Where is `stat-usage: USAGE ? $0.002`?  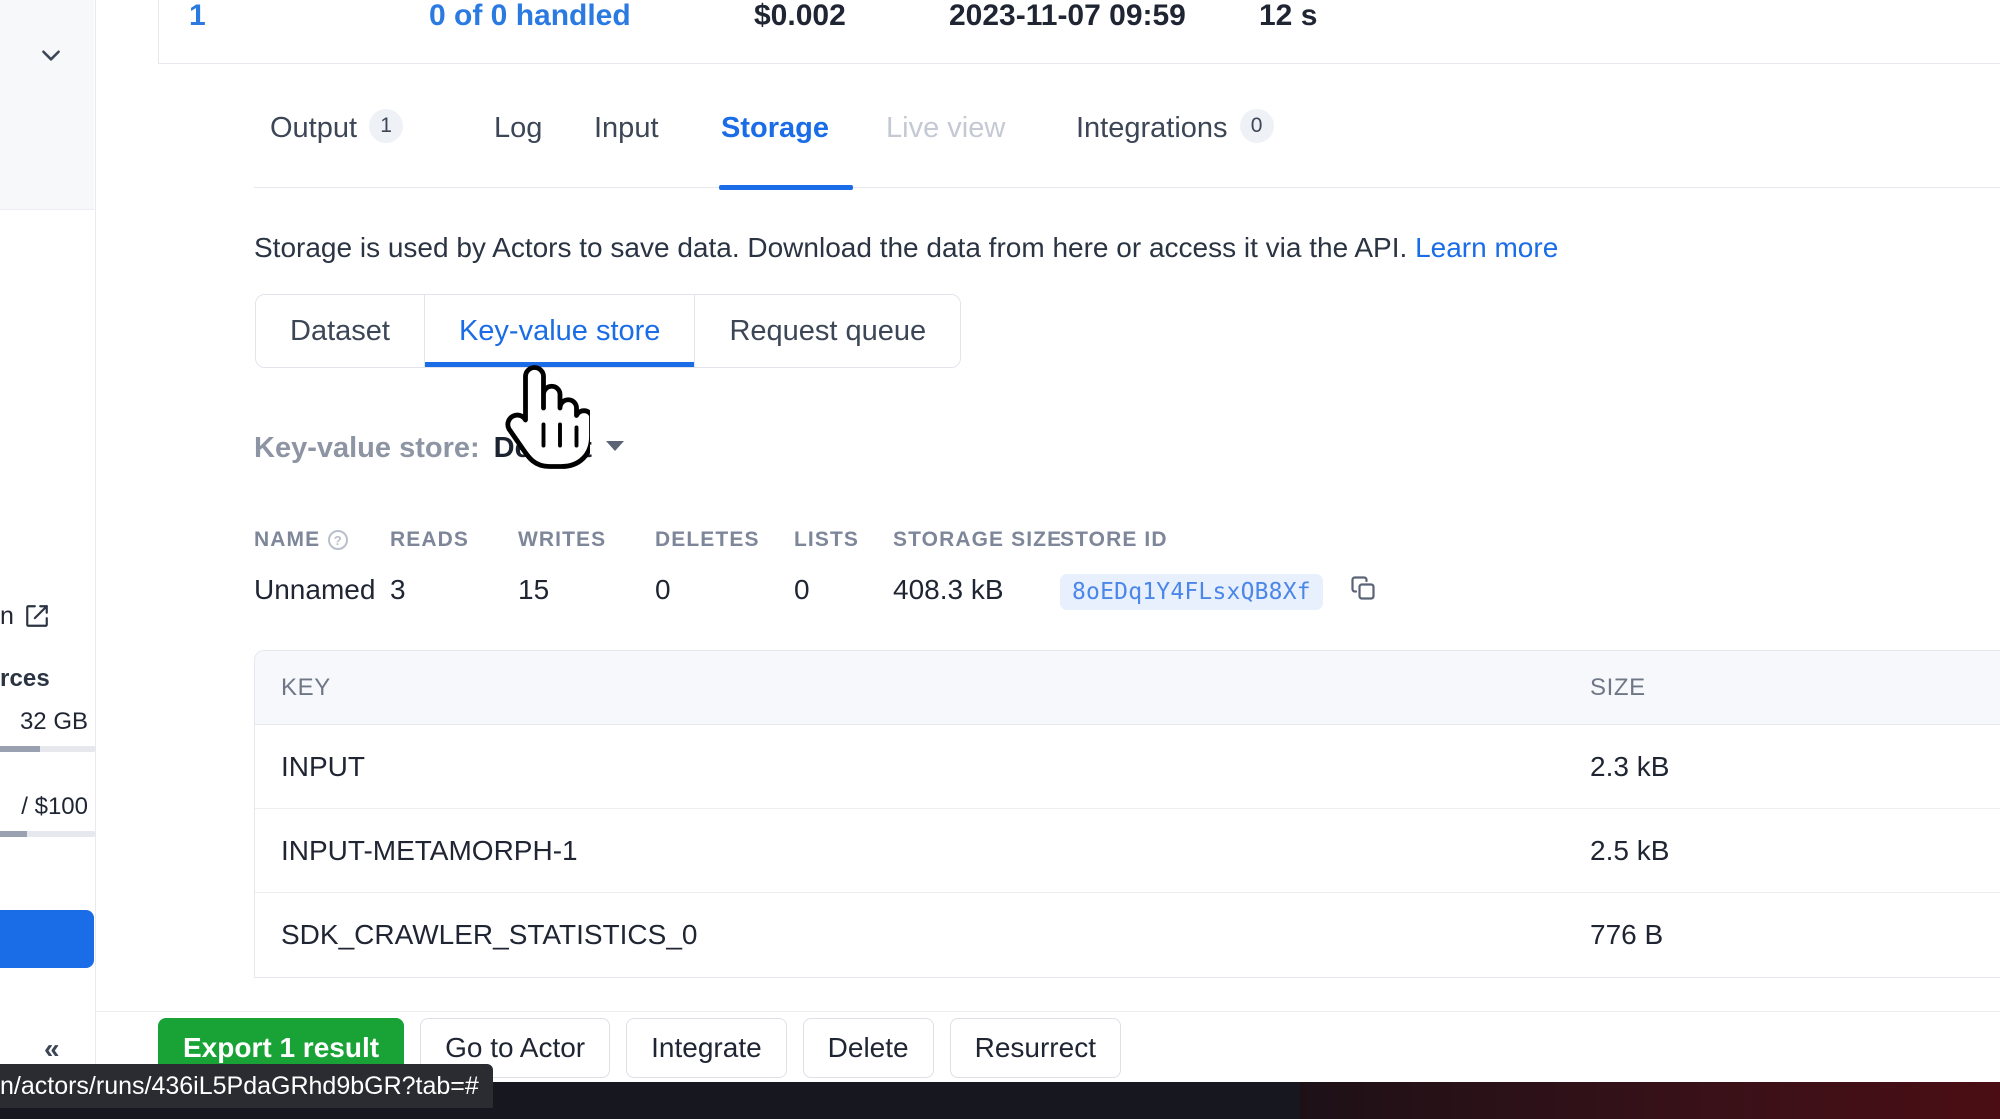 stat-usage: USAGE ? $0.002 is located at coordinates (807, 32).